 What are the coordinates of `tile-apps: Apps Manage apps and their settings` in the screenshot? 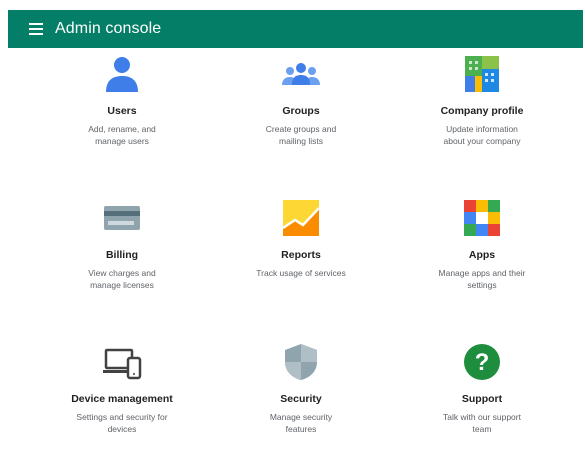 It's located at (482, 258).